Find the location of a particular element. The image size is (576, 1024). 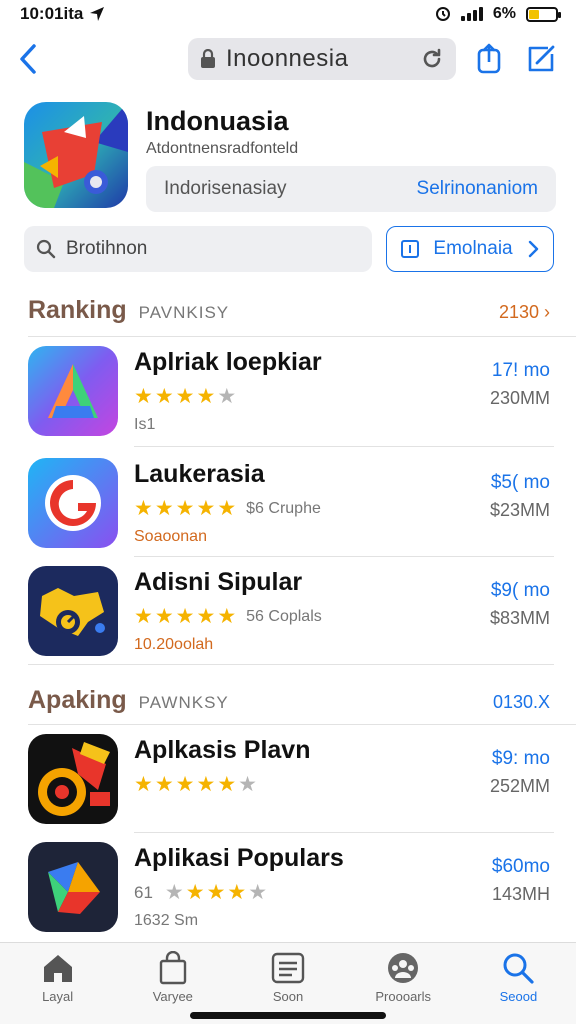

compose-button is located at coordinates (541, 59).